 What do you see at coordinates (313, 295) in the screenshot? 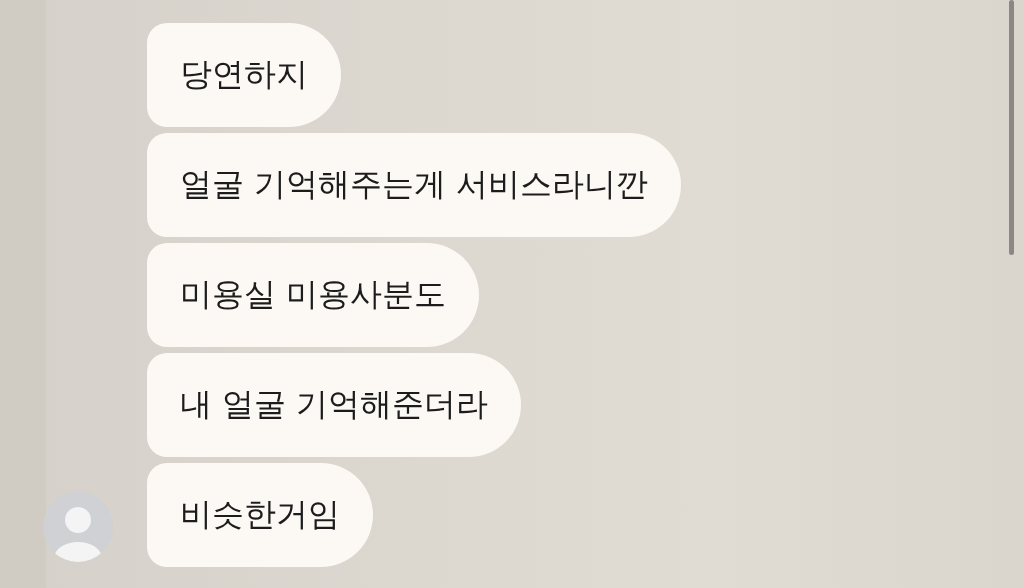
I see `message-bubble: 미용실 미용사분도` at bounding box center [313, 295].